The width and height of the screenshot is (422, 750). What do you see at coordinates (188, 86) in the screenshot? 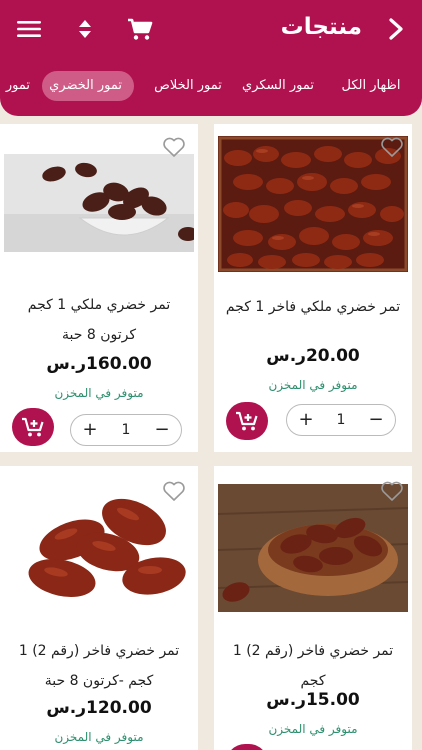
I see `tab-khalas: تمور الخلاص` at bounding box center [188, 86].